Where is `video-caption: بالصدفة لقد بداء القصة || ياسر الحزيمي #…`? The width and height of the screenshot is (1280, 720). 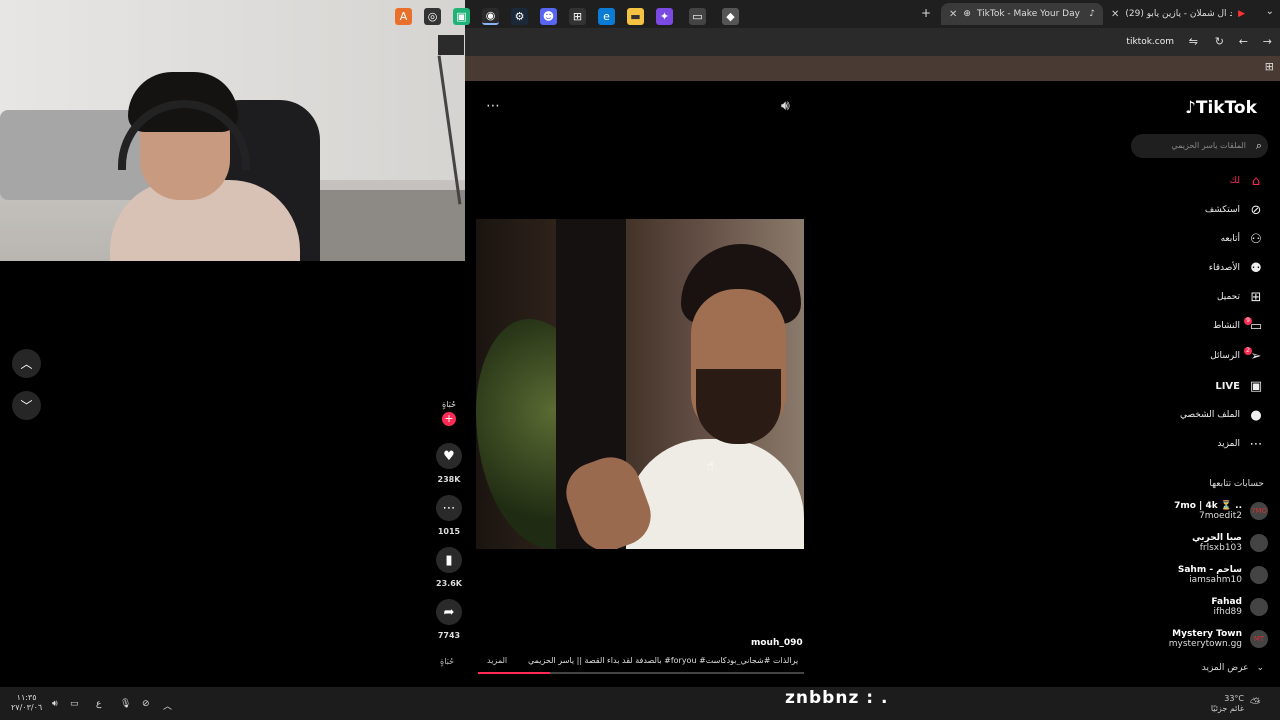
video-caption: بالصدفة لقد بداء القصة || ياسر الحزيمي #… is located at coordinates (663, 660).